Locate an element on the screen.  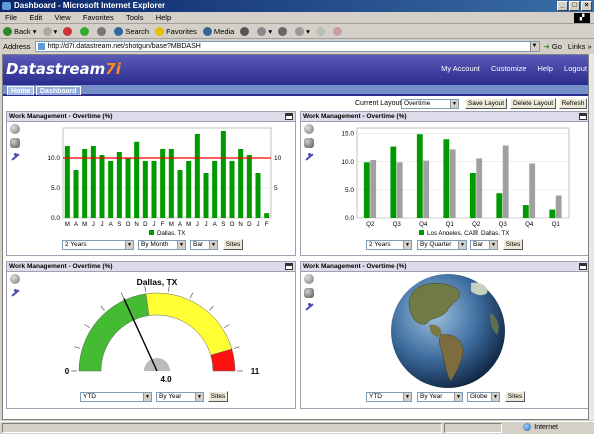
address-label: Address is located at coordinates (17, 46).